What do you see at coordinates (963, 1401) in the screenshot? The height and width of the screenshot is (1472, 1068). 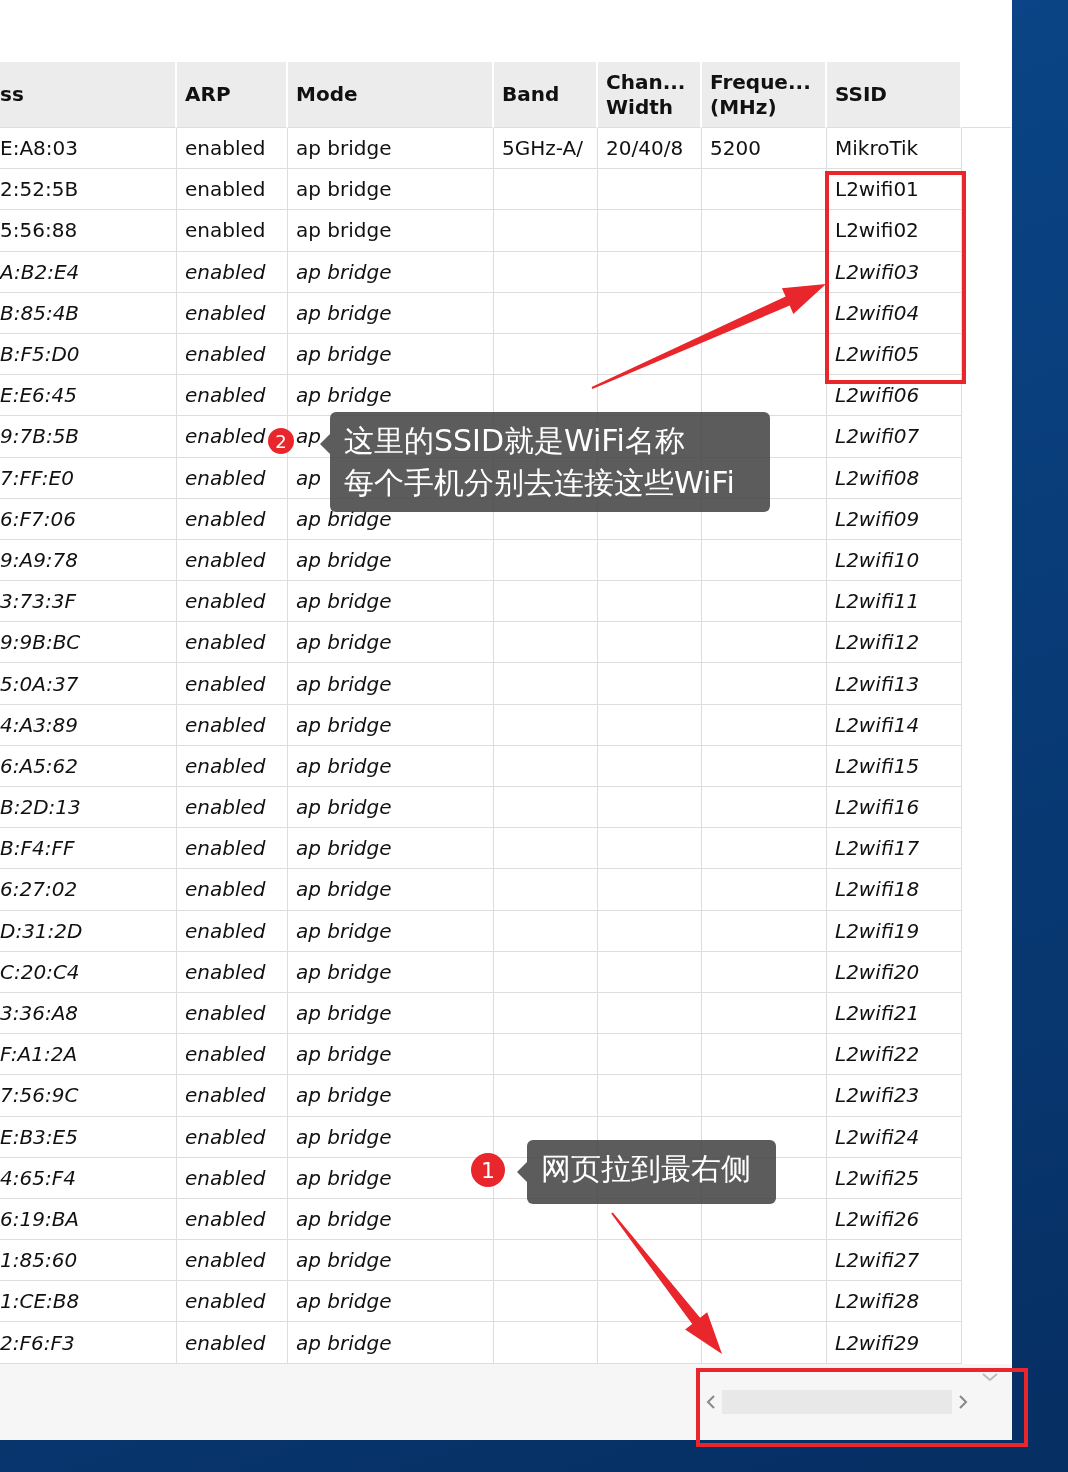 I see `scroll-right-icon` at bounding box center [963, 1401].